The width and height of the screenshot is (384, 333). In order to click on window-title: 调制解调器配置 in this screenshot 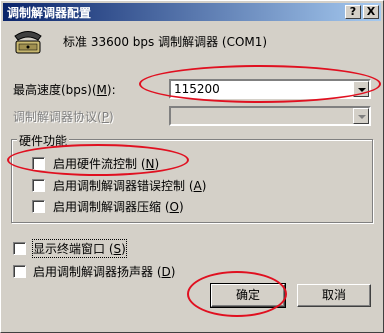, I will do `click(49, 13)`.